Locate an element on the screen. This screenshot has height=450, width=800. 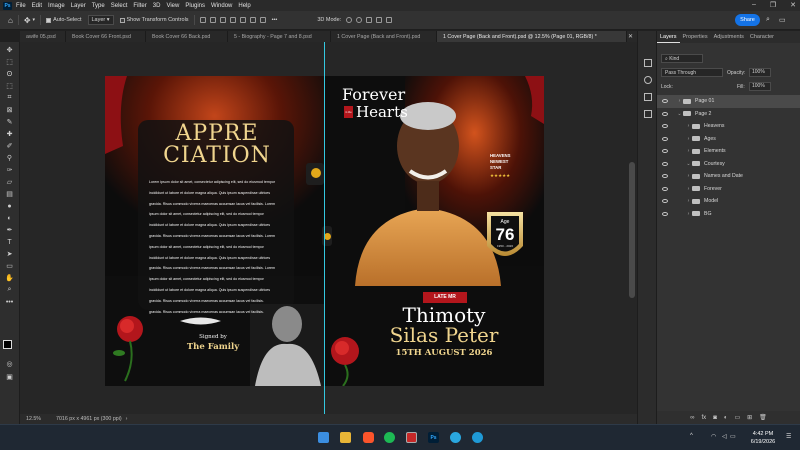
more-options-icon: ••• is located at coordinates (275, 20).